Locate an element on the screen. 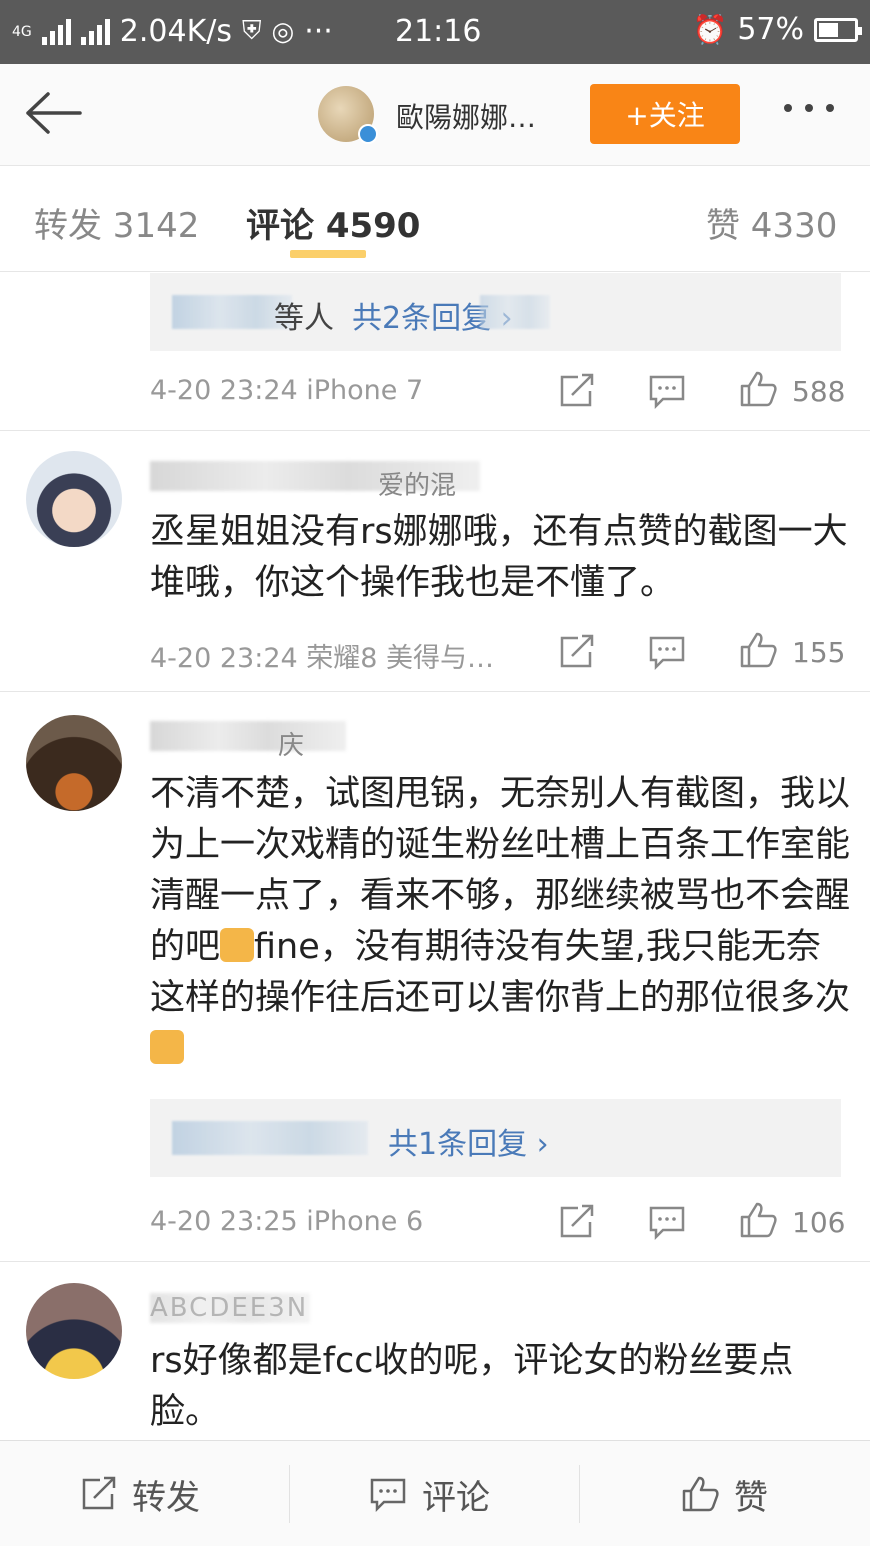  reply-count-link: 共1条回复 › is located at coordinates (468, 1141).